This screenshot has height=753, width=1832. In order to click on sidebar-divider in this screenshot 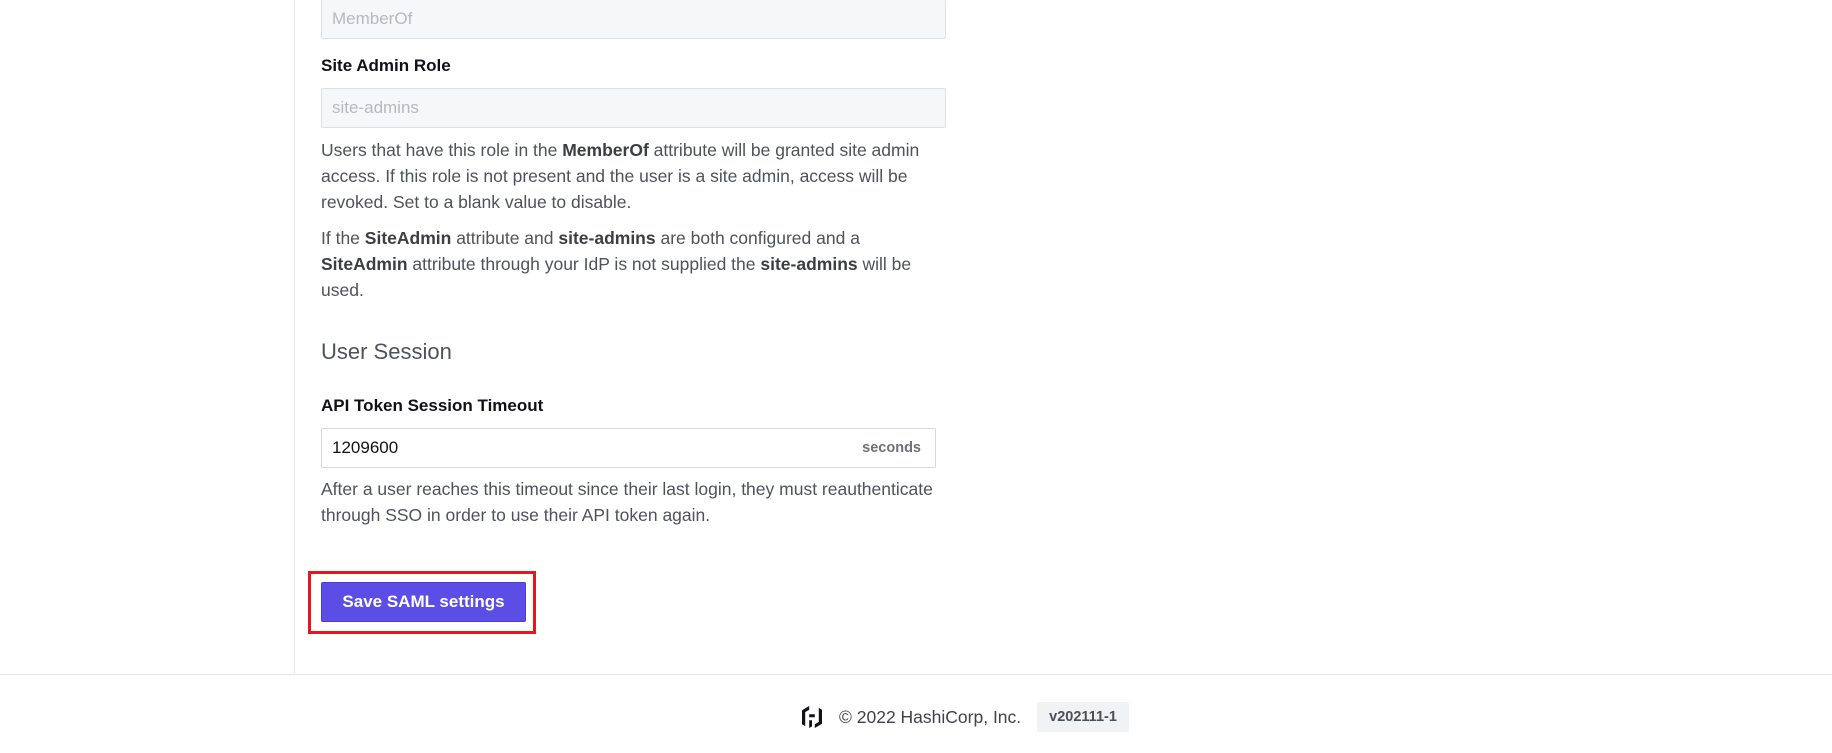, I will do `click(294, 337)`.